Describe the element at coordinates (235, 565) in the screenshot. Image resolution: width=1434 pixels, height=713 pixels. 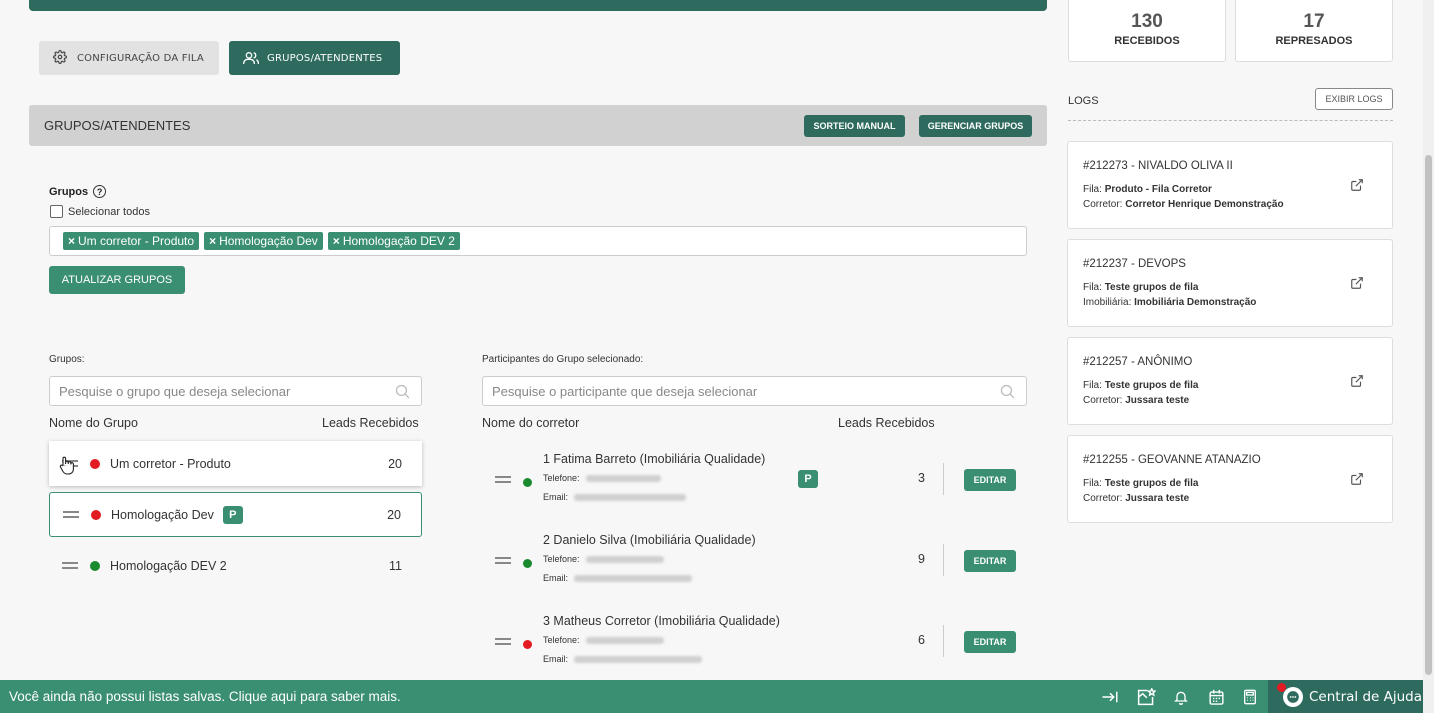
I see `group-row: Homologação DEV 2 11` at that location.